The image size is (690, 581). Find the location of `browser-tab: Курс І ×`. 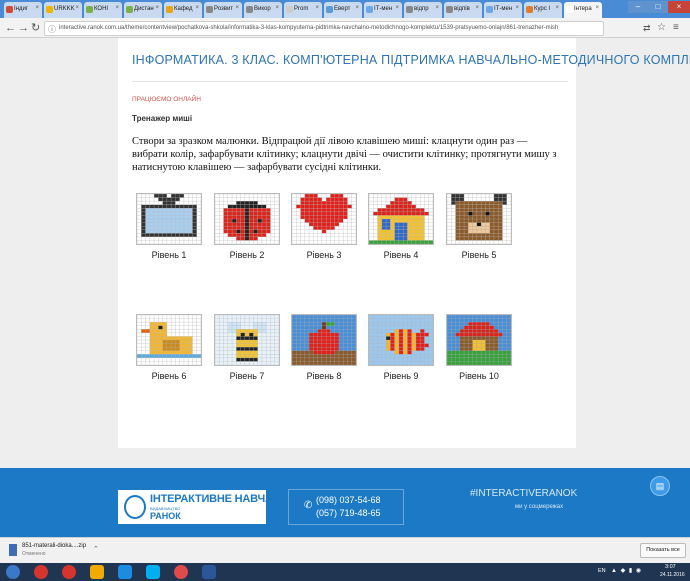

browser-tab: Курс І × is located at coordinates (543, 10).